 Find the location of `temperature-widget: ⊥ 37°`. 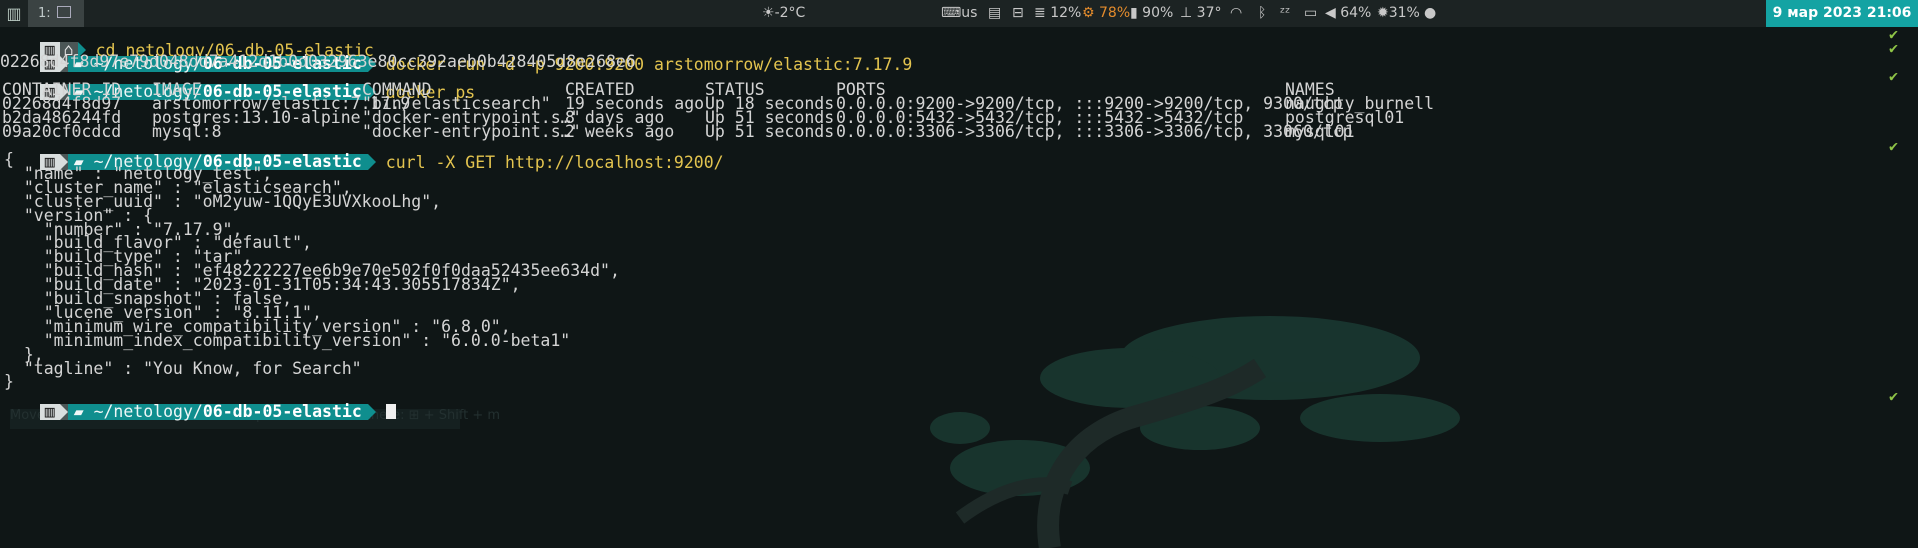

temperature-widget: ⊥ 37° is located at coordinates (1200, 13).